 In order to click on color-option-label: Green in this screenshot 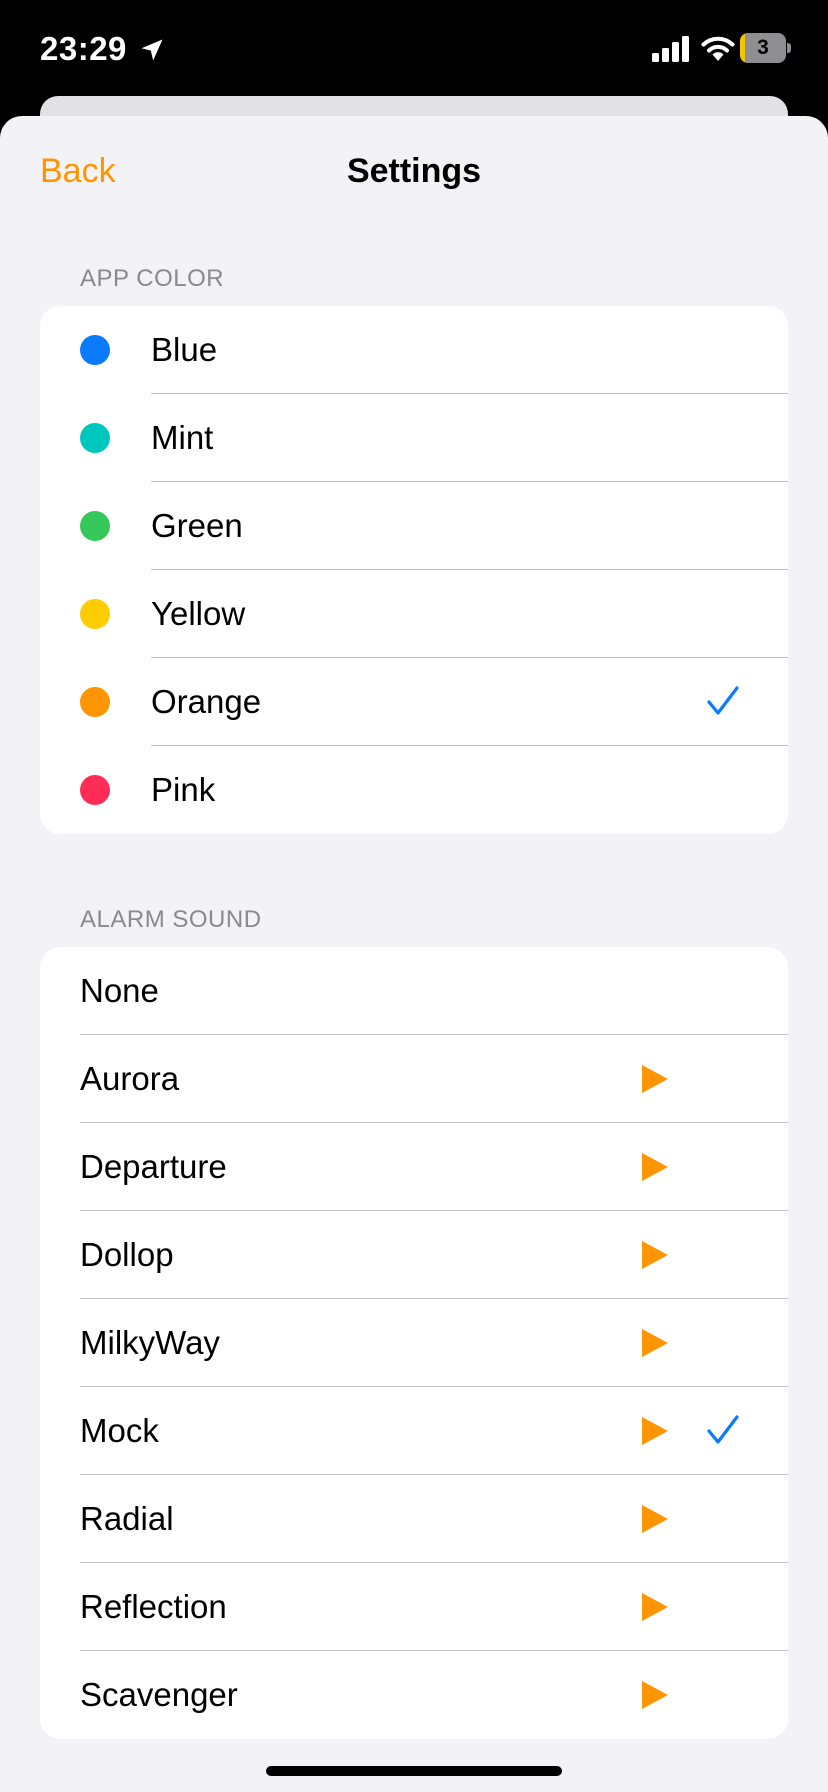, I will do `click(197, 525)`.